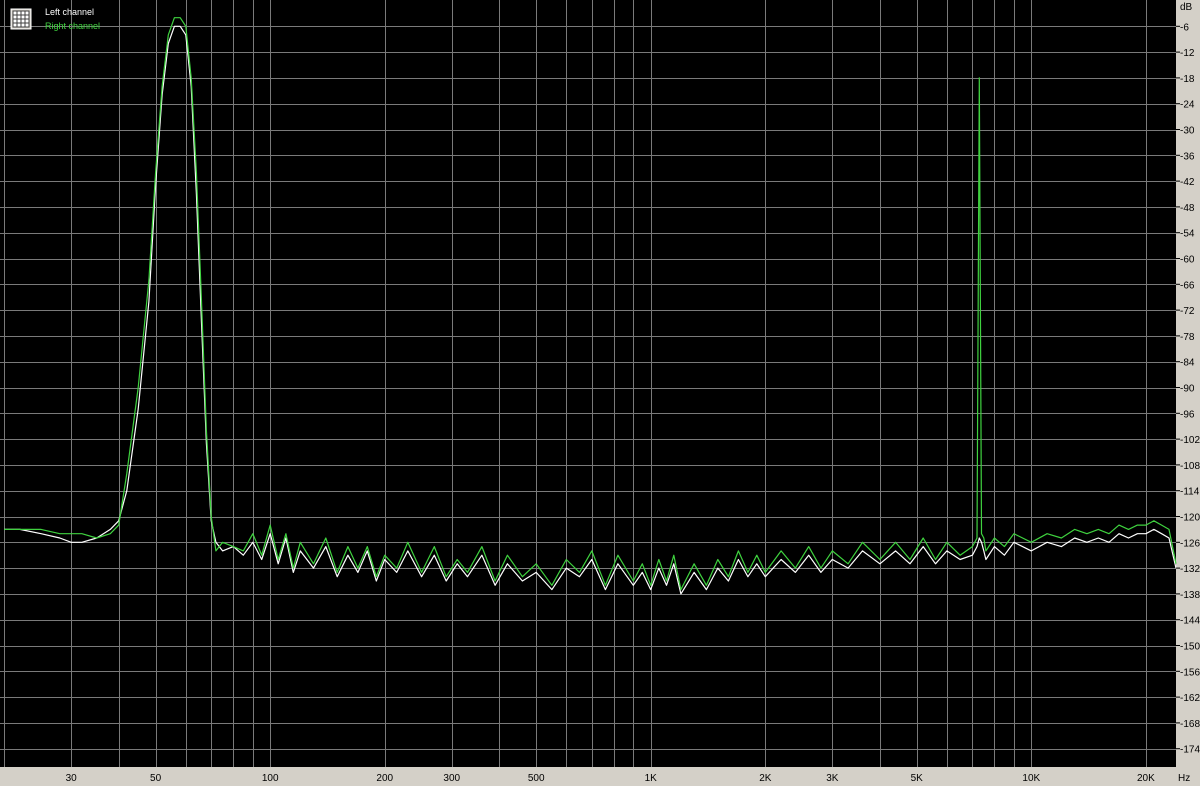 The height and width of the screenshot is (786, 1200). Describe the element at coordinates (1187, 311) in the screenshot. I see `y-tick-label: -72` at that location.